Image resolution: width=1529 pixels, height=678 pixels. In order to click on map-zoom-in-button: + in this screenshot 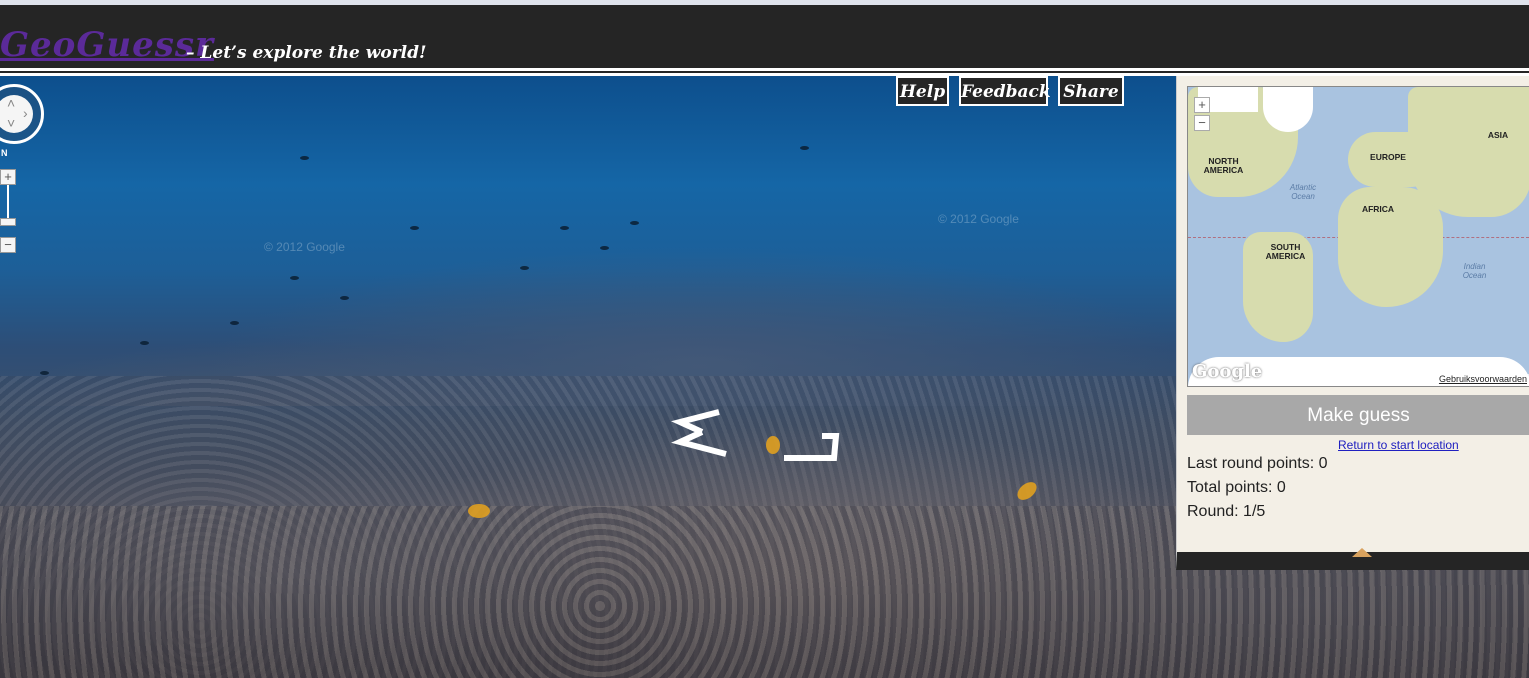, I will do `click(1202, 105)`.